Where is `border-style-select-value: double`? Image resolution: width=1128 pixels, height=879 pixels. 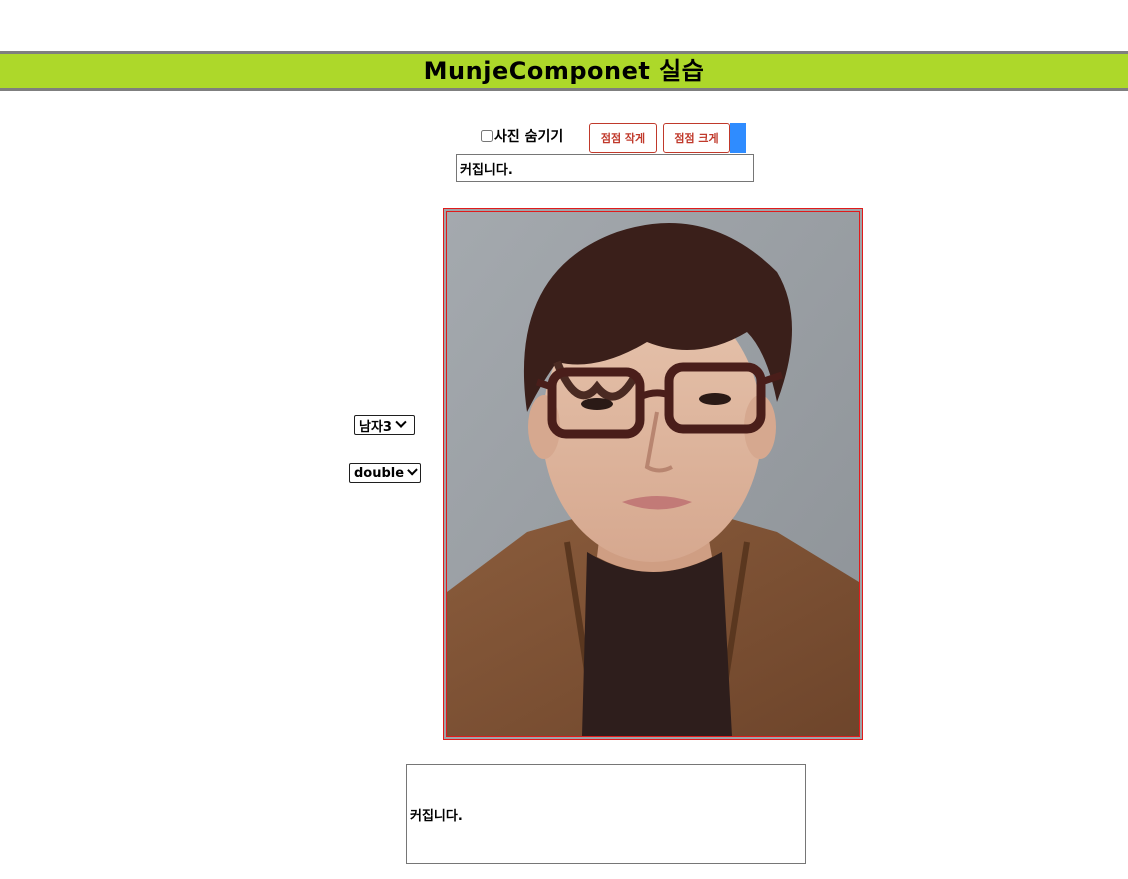 border-style-select-value: double is located at coordinates (379, 473).